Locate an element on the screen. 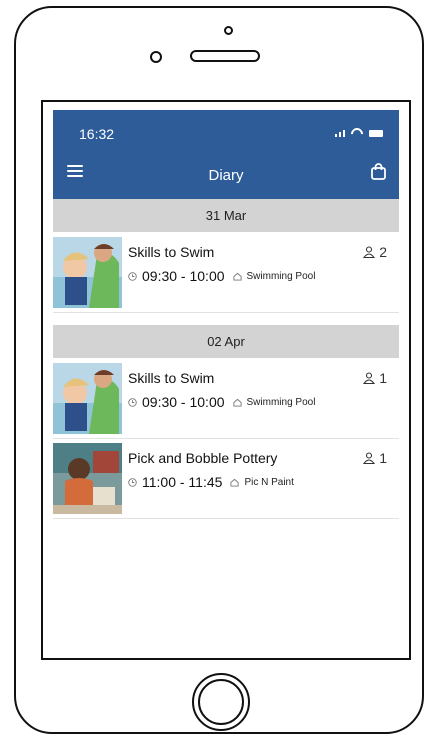 Image resolution: width=438 pixels, height=740 pixels. home-button is located at coordinates (221, 702).